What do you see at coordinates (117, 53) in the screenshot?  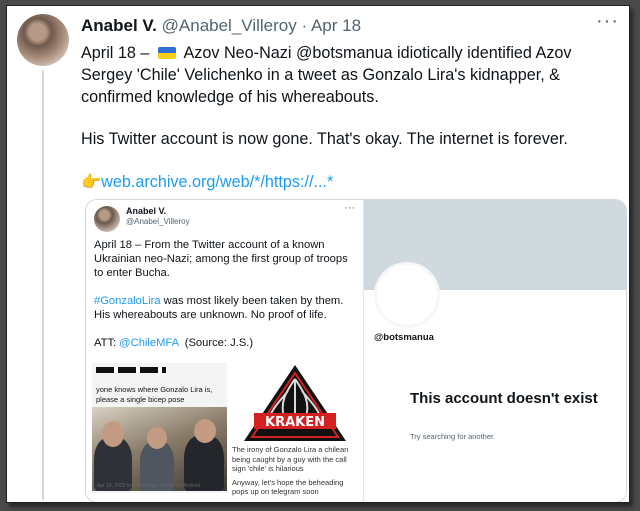 I see `tweet-line1-start: April 18 –` at bounding box center [117, 53].